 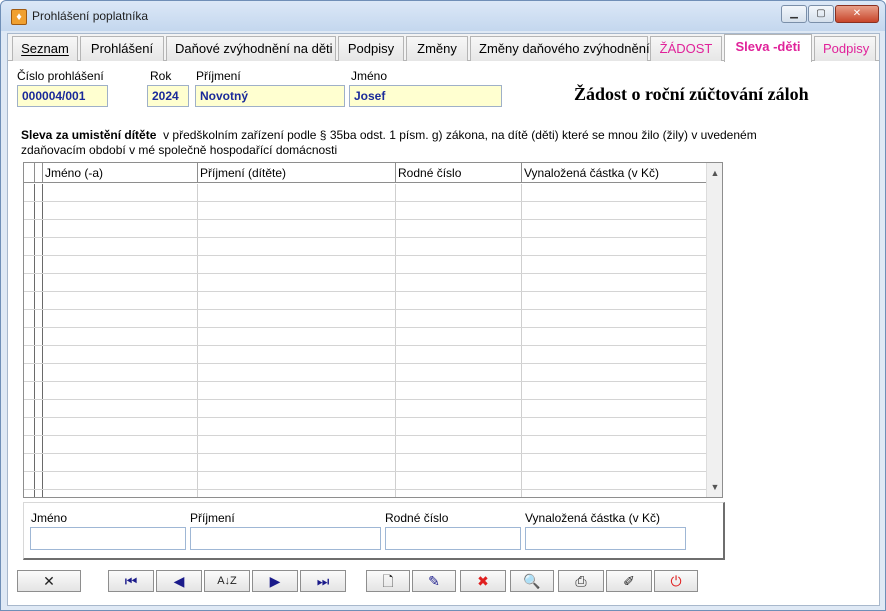 I want to click on detail-prijmeni-label: Příjmení, so click(x=212, y=518).